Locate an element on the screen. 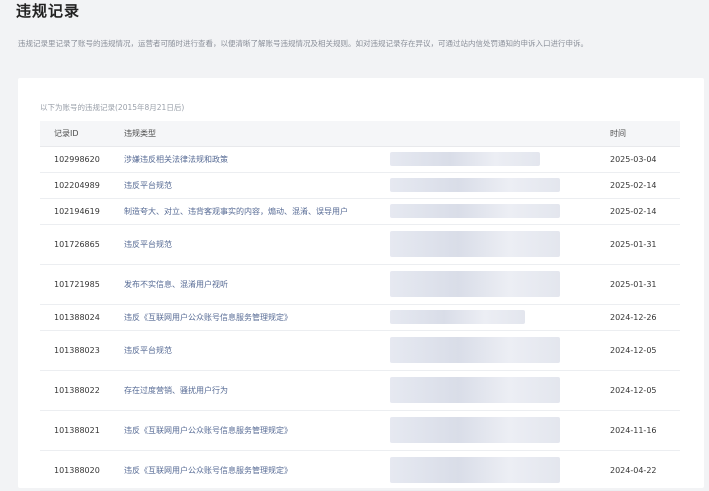 The height and width of the screenshot is (491, 709). violation-type-link: 发布不实信息、混淆用户视听 is located at coordinates (243, 284).